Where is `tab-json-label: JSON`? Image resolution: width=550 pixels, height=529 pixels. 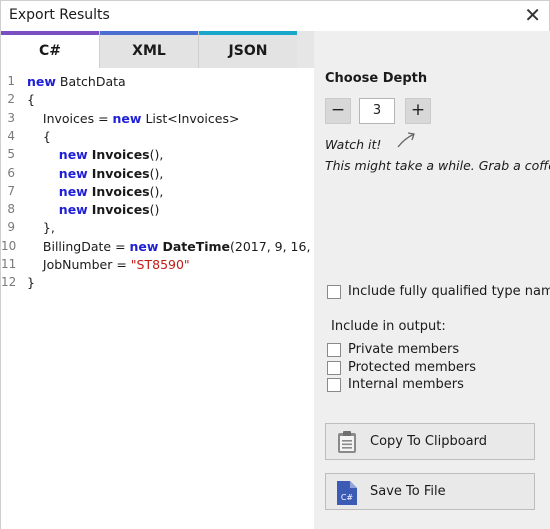
tab-json-label: JSON is located at coordinates (248, 51).